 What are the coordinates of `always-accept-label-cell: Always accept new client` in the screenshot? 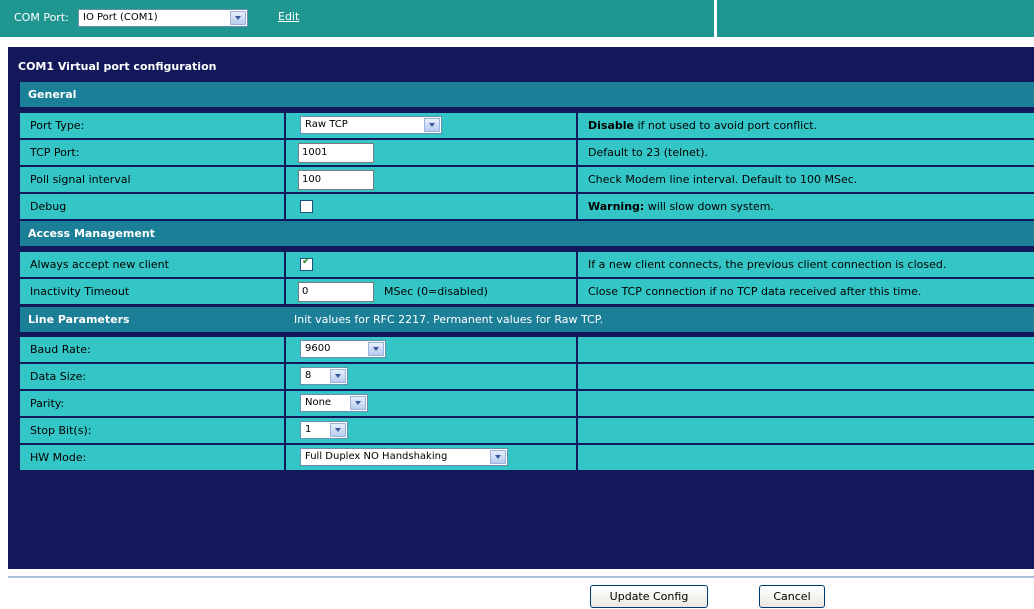 It's located at (152, 264).